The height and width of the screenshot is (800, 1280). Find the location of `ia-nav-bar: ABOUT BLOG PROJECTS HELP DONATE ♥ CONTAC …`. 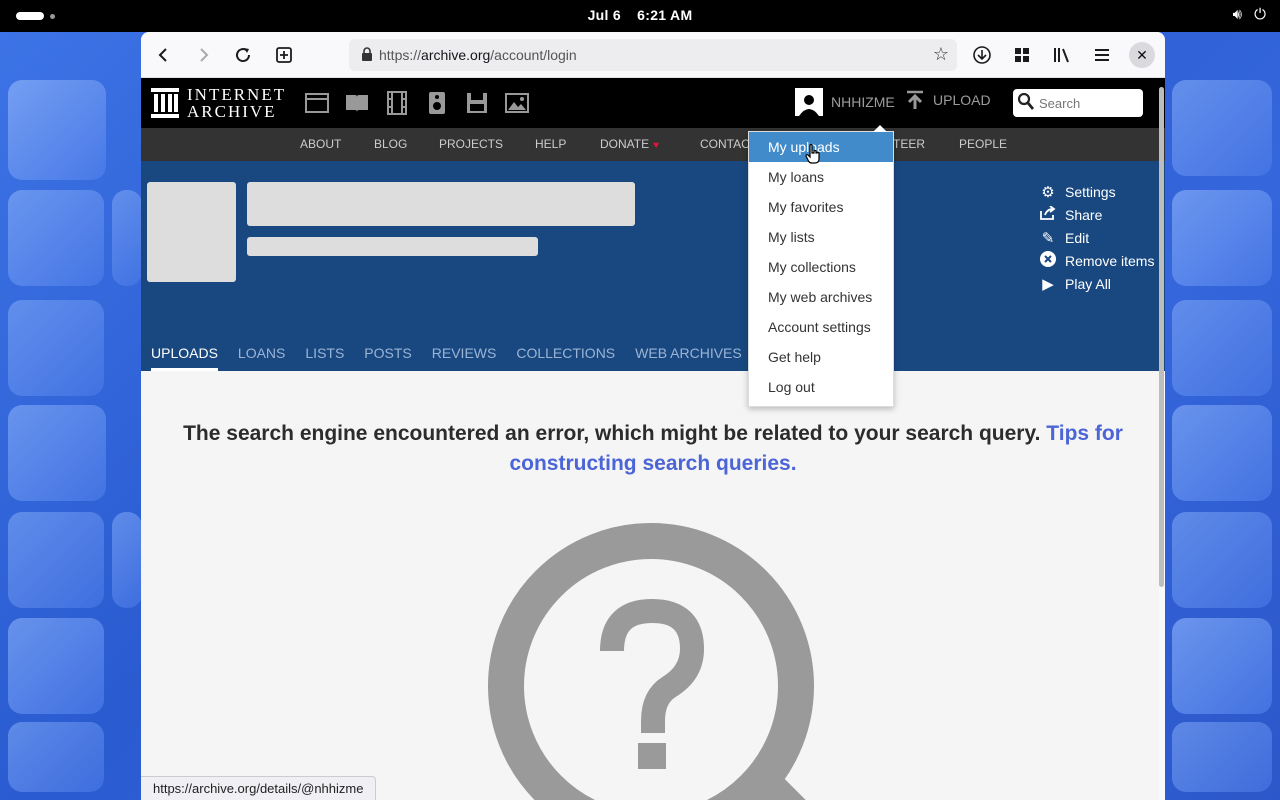

ia-nav-bar: ABOUT BLOG PROJECTS HELP DONATE ♥ CONTAC … is located at coordinates (653, 144).